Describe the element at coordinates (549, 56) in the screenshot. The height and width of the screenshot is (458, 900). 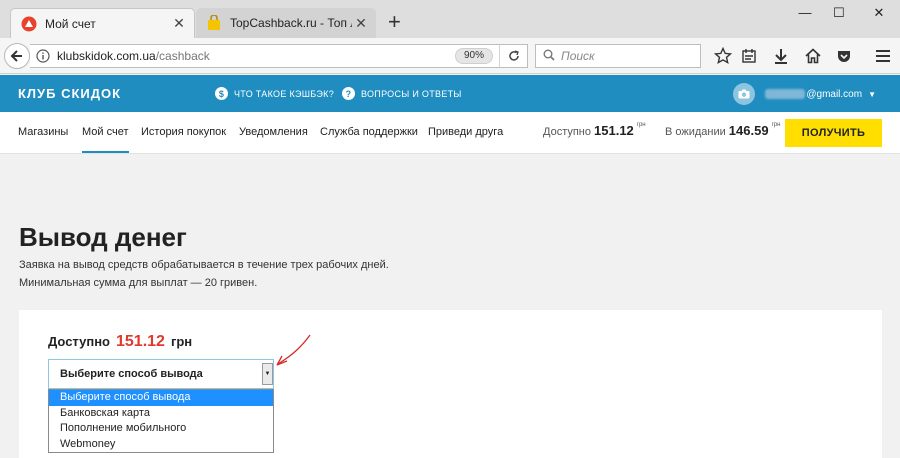
I see `search-icon` at that location.